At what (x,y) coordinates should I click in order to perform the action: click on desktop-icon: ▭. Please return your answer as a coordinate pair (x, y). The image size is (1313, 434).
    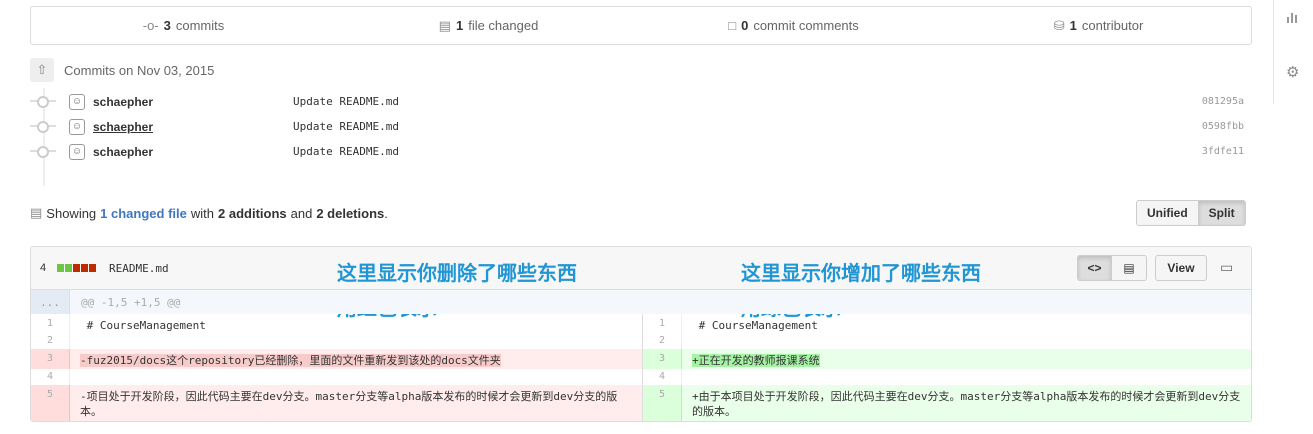
    Looking at the image, I should click on (1226, 267).